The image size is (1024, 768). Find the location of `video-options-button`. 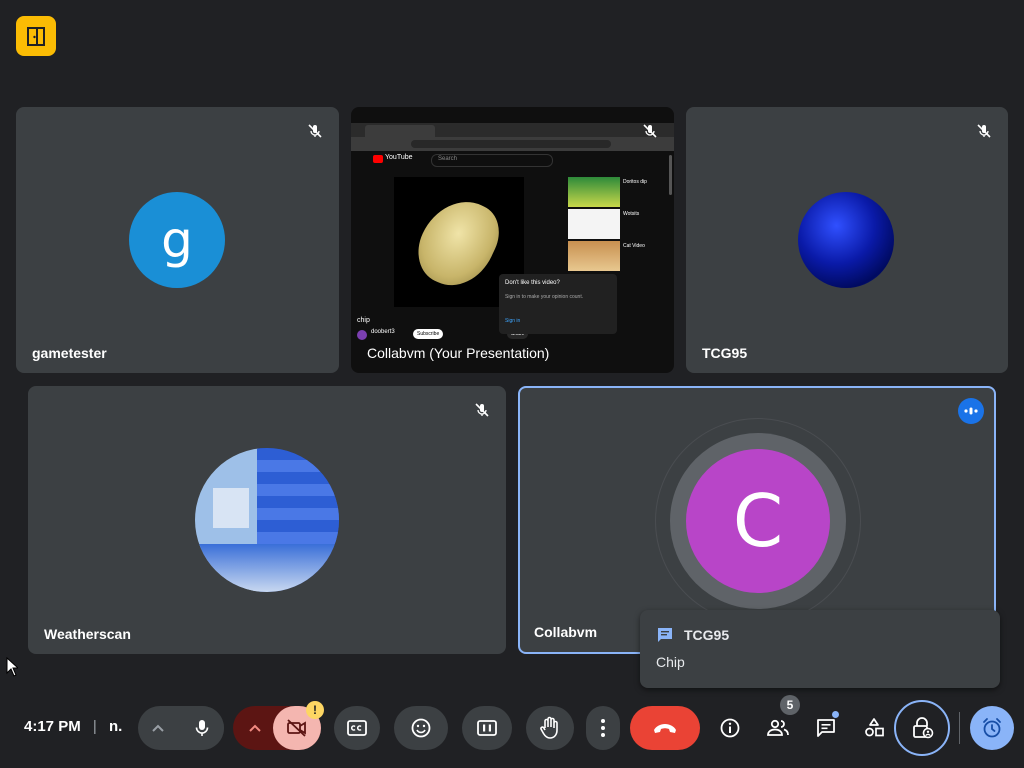

video-options-button is located at coordinates (255, 728).